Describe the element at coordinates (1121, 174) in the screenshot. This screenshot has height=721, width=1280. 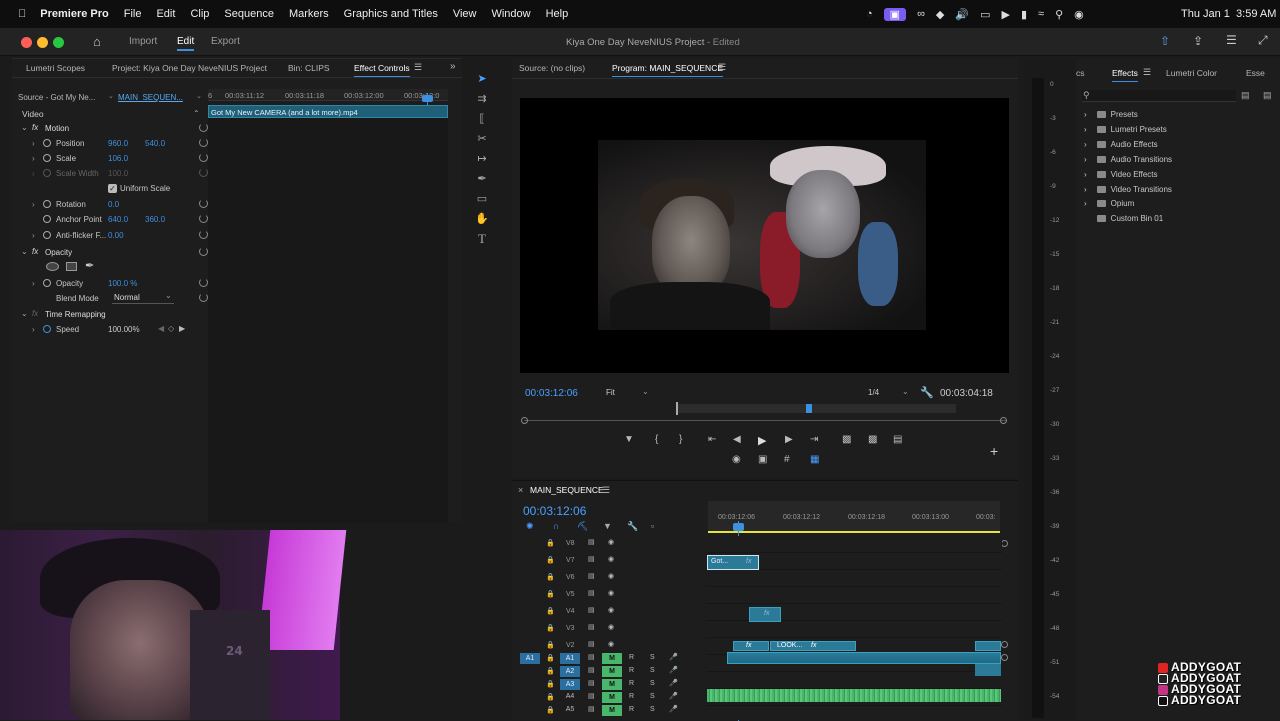
I see `folder-video-effects: › Video Effects` at that location.